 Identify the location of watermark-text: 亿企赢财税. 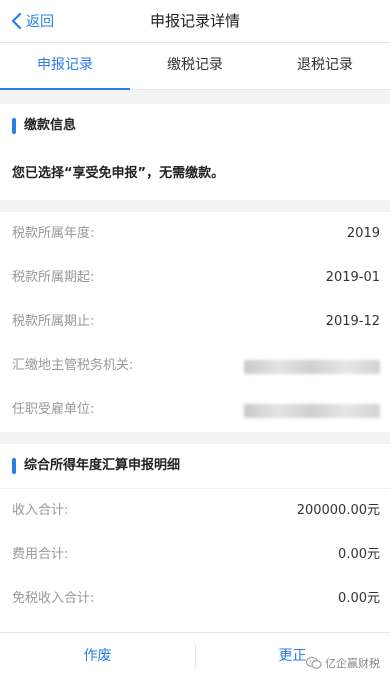
(352, 663).